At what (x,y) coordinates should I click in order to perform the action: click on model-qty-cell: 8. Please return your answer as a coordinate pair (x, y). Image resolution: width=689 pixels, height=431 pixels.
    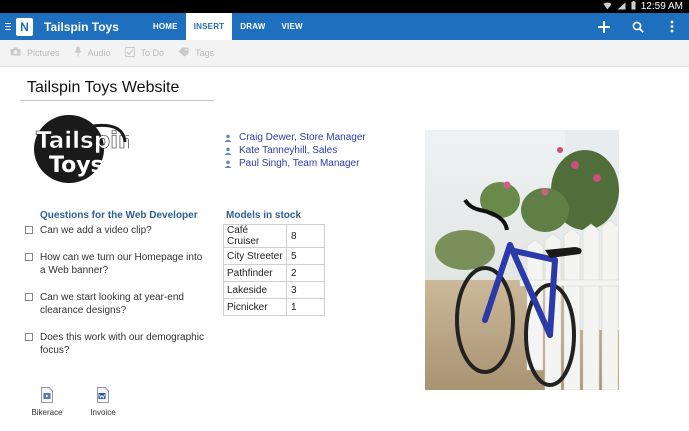
    Looking at the image, I should click on (305, 236).